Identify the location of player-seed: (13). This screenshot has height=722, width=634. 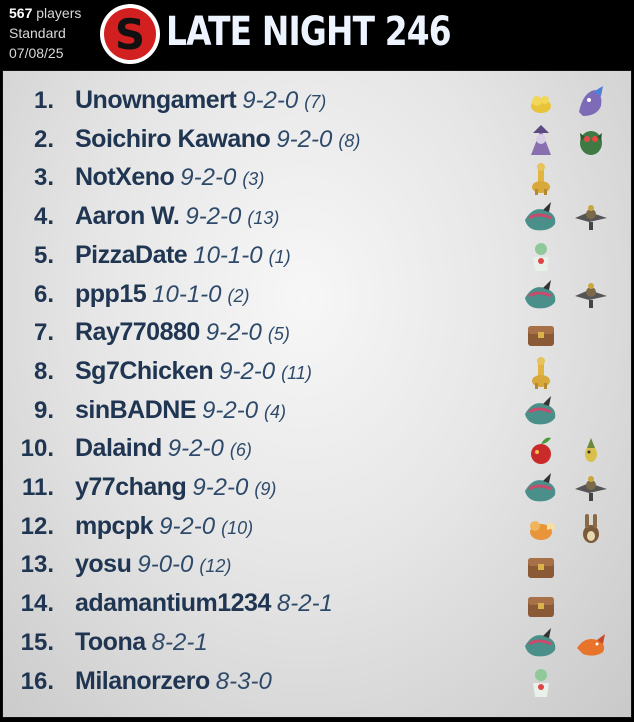
(263, 218).